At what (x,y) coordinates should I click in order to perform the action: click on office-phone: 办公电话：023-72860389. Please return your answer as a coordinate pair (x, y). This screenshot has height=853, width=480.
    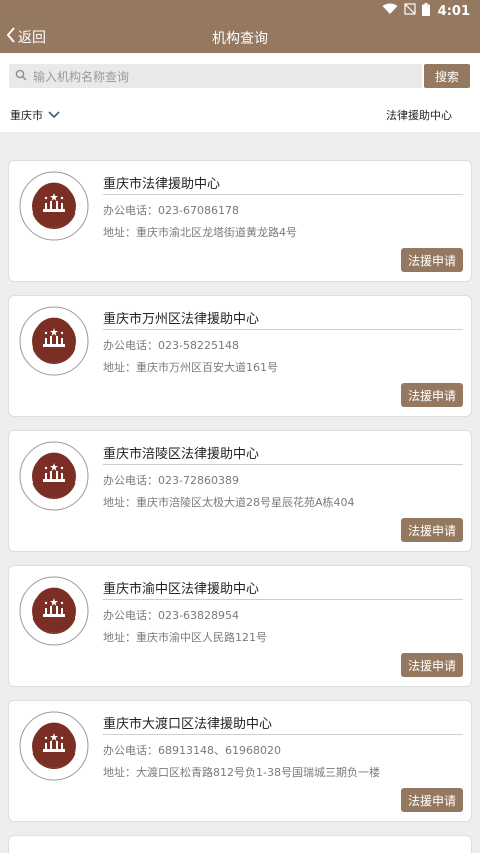
    Looking at the image, I should click on (171, 480).